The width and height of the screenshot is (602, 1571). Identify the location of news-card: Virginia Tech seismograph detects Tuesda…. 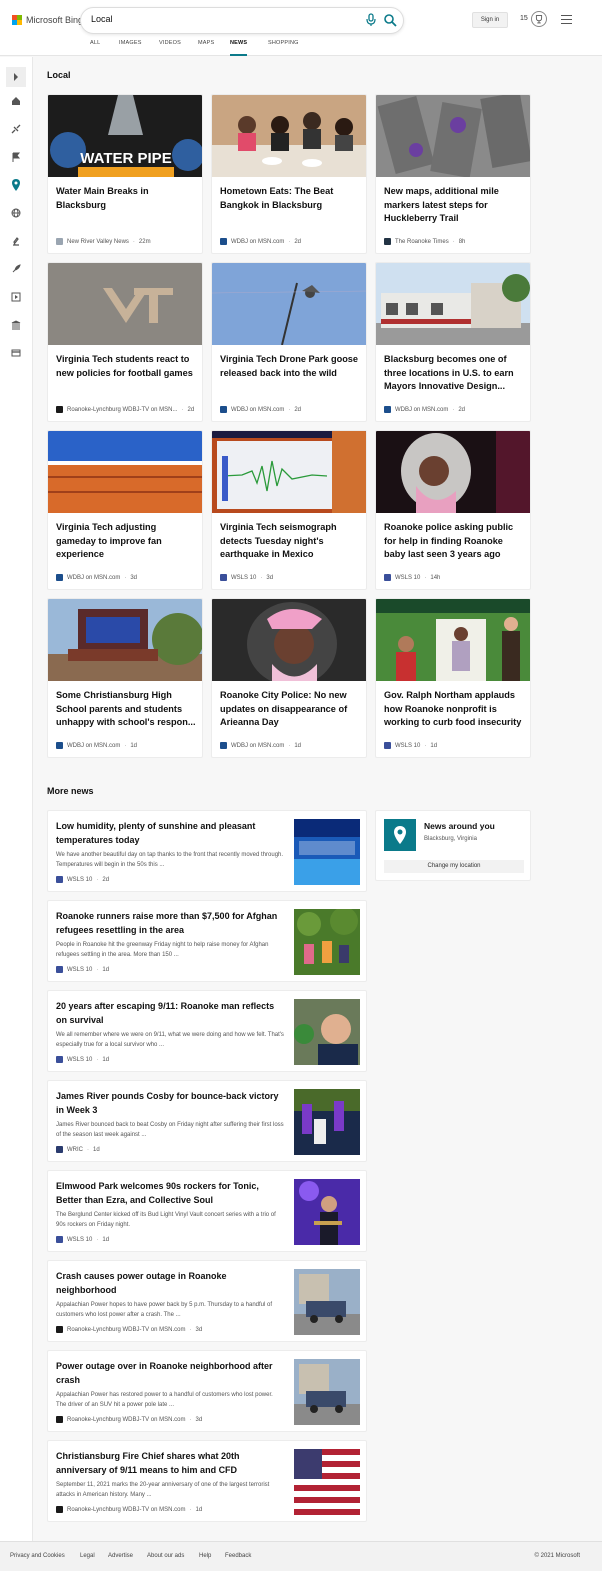
(289, 510).